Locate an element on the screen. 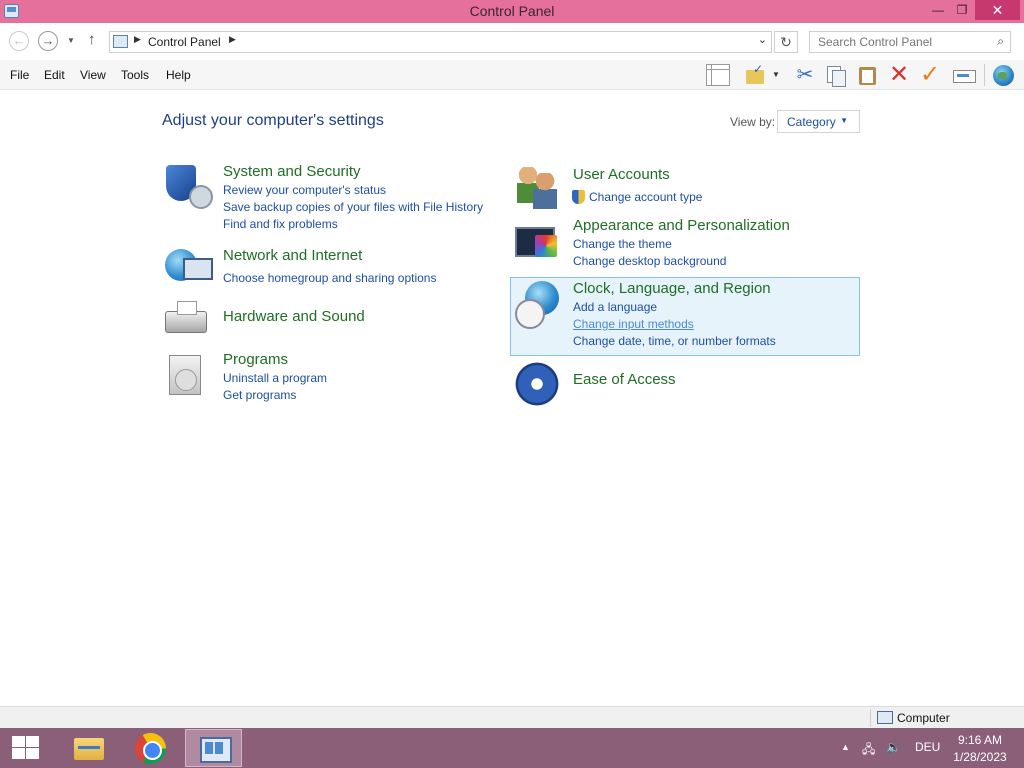 The image size is (1024, 768). title-bar: Control Panel — ❐ ✕ is located at coordinates (512, 11).